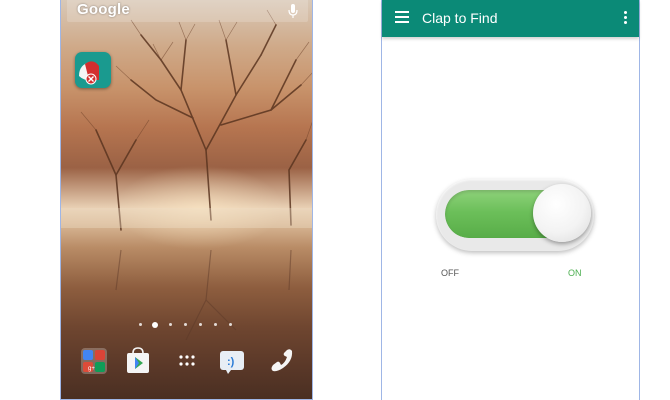 This screenshot has width=670, height=400. Describe the element at coordinates (281, 361) in the screenshot. I see `phone-icon` at that location.